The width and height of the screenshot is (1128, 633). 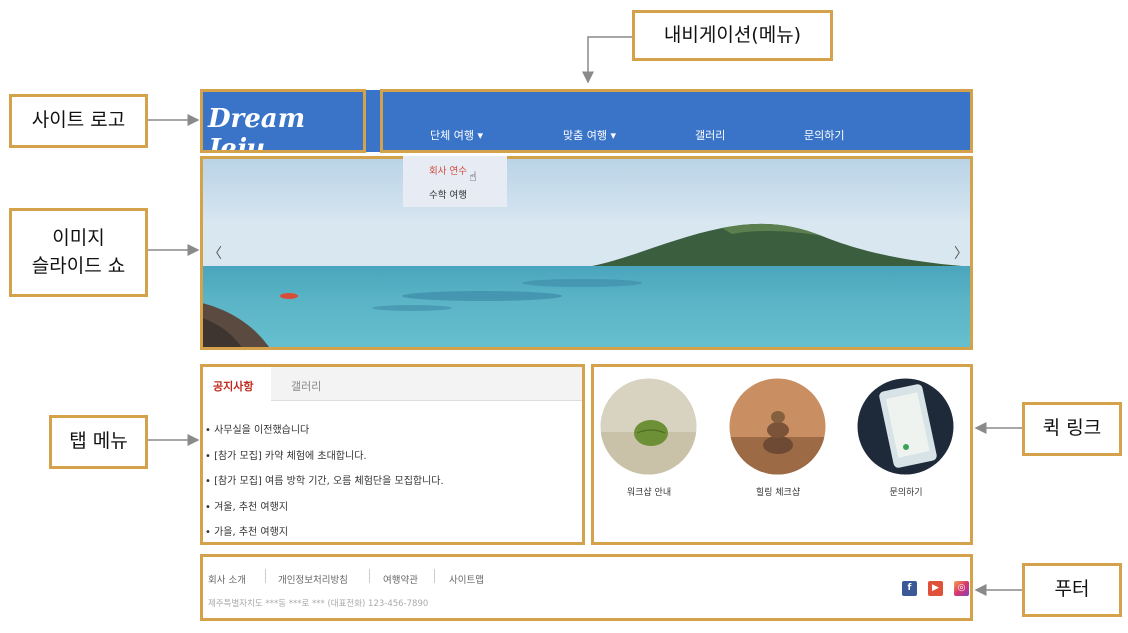 What do you see at coordinates (313, 579) in the screenshot?
I see `footer-link-privacy: 개인정보처리방침` at bounding box center [313, 579].